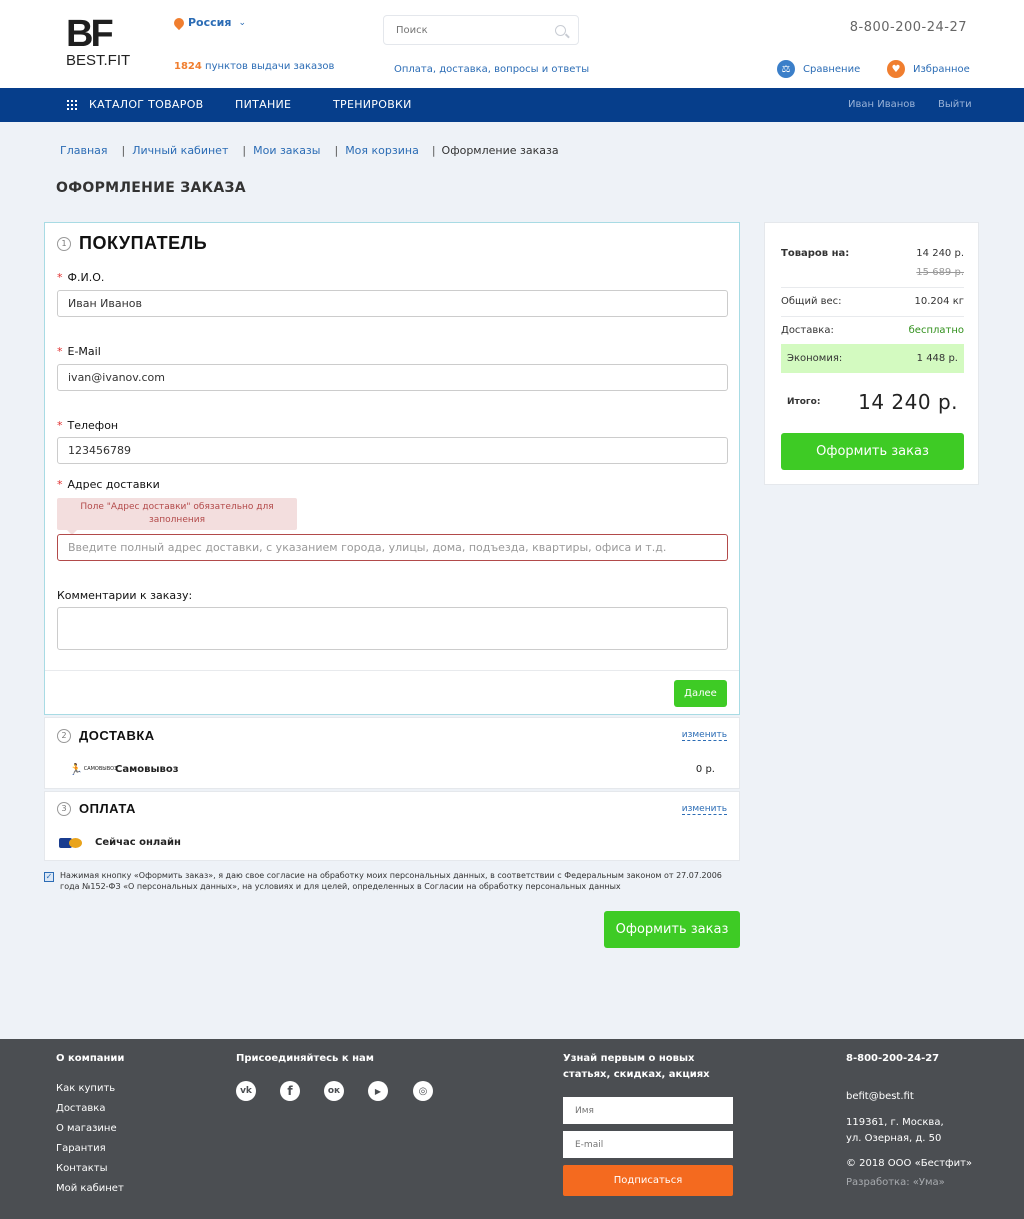  Describe the element at coordinates (955, 105) in the screenshot. I see `nav-logout: Выйти` at that location.